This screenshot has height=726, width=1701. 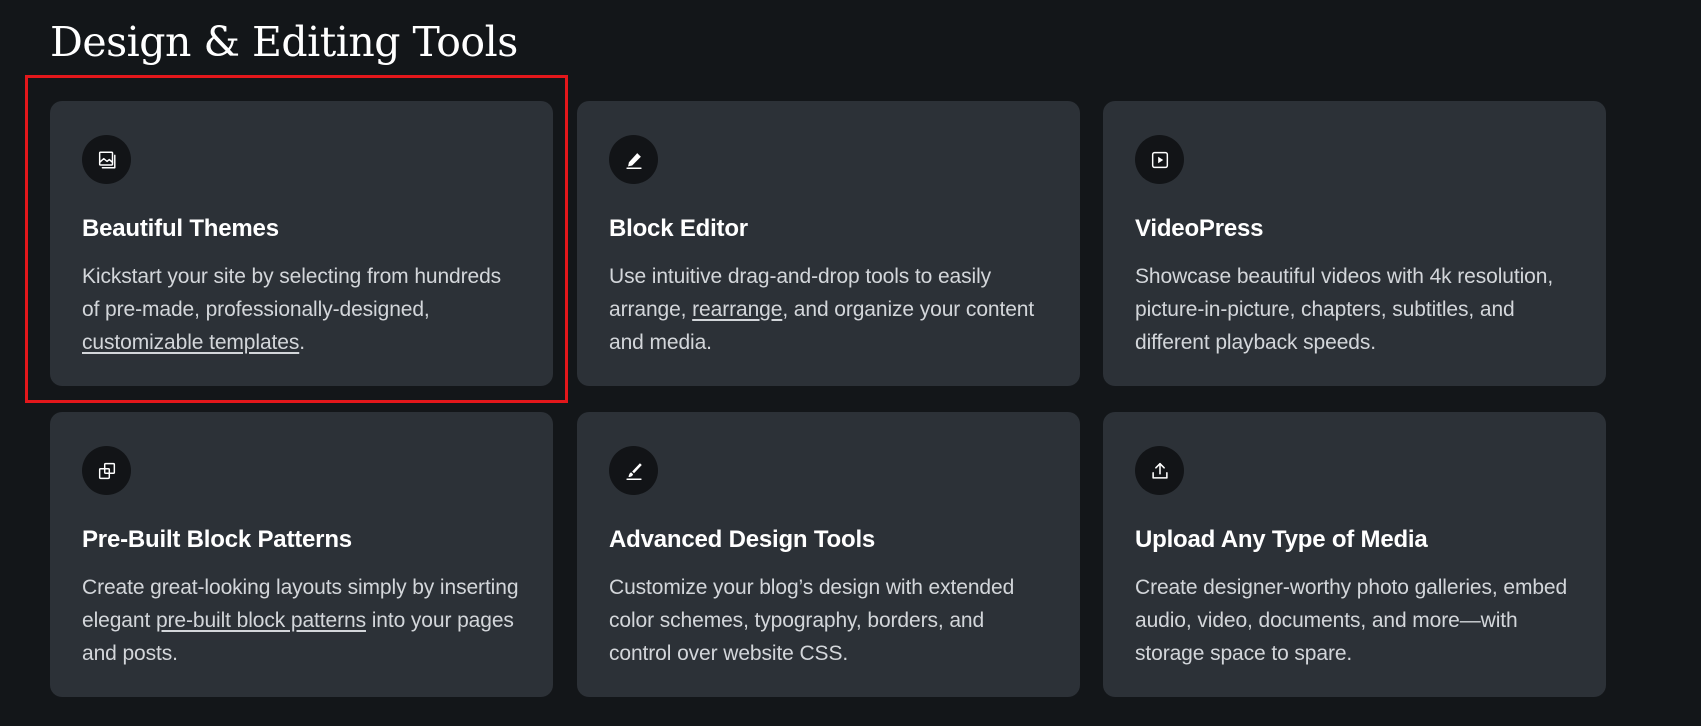 I want to click on block-patterns-icon, so click(x=106, y=470).